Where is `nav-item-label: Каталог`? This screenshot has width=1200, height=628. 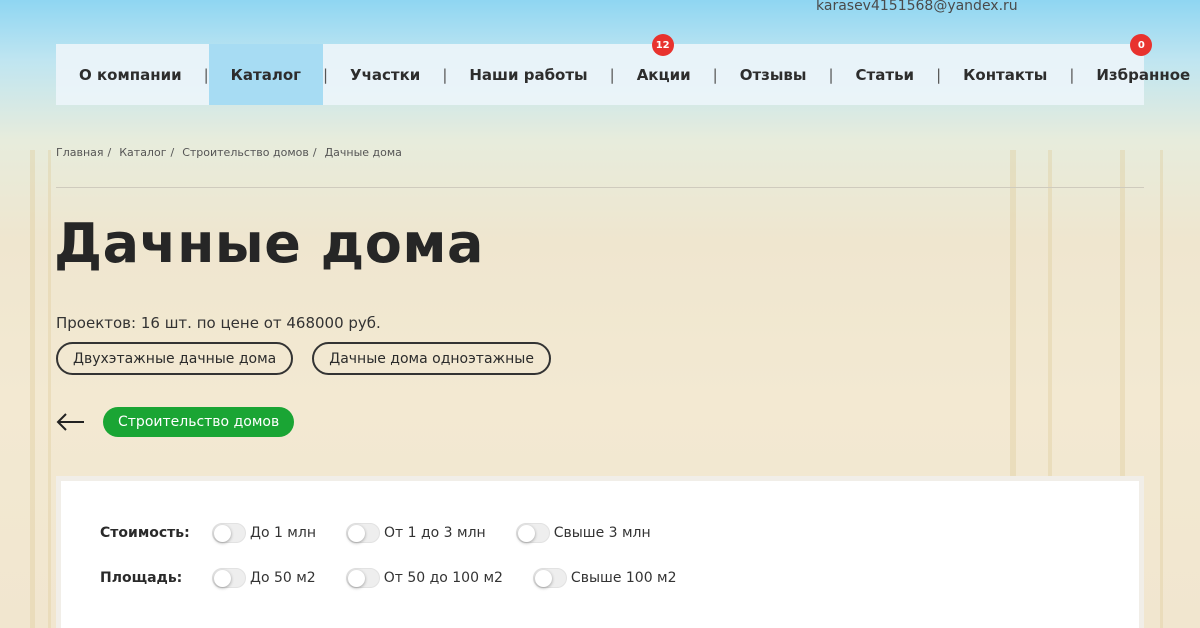
nav-item-label: Каталог is located at coordinates (265, 74).